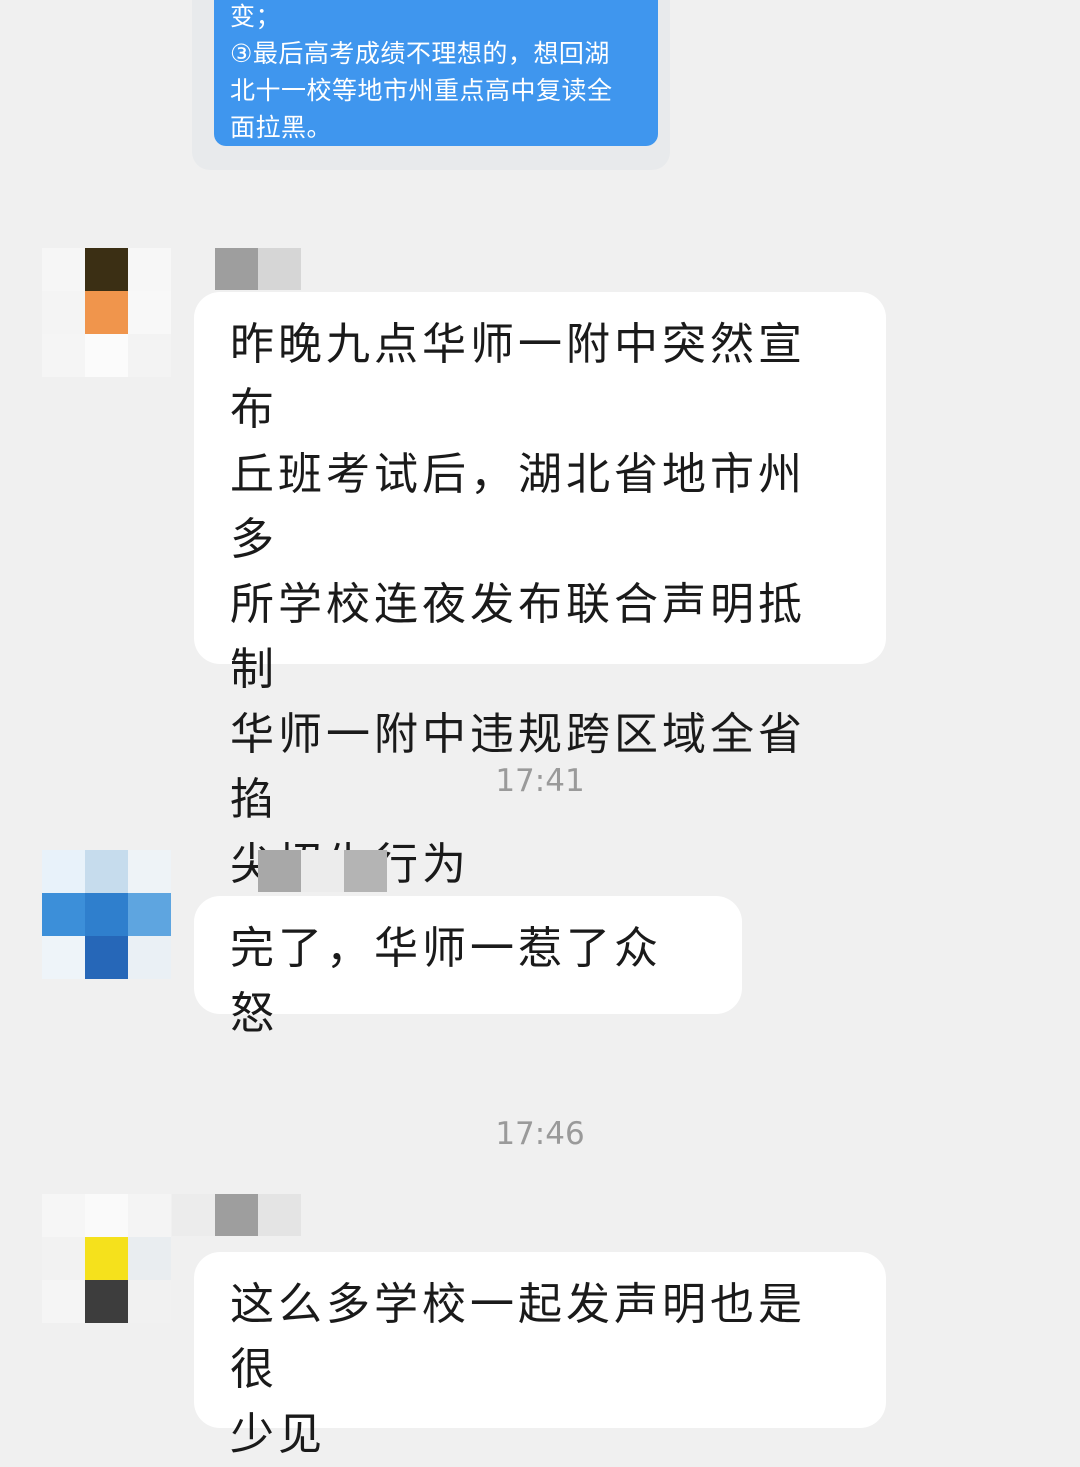 This screenshot has height=1467, width=1080. I want to click on message-text: 完了，华师一惹了众怒, so click(446, 981).